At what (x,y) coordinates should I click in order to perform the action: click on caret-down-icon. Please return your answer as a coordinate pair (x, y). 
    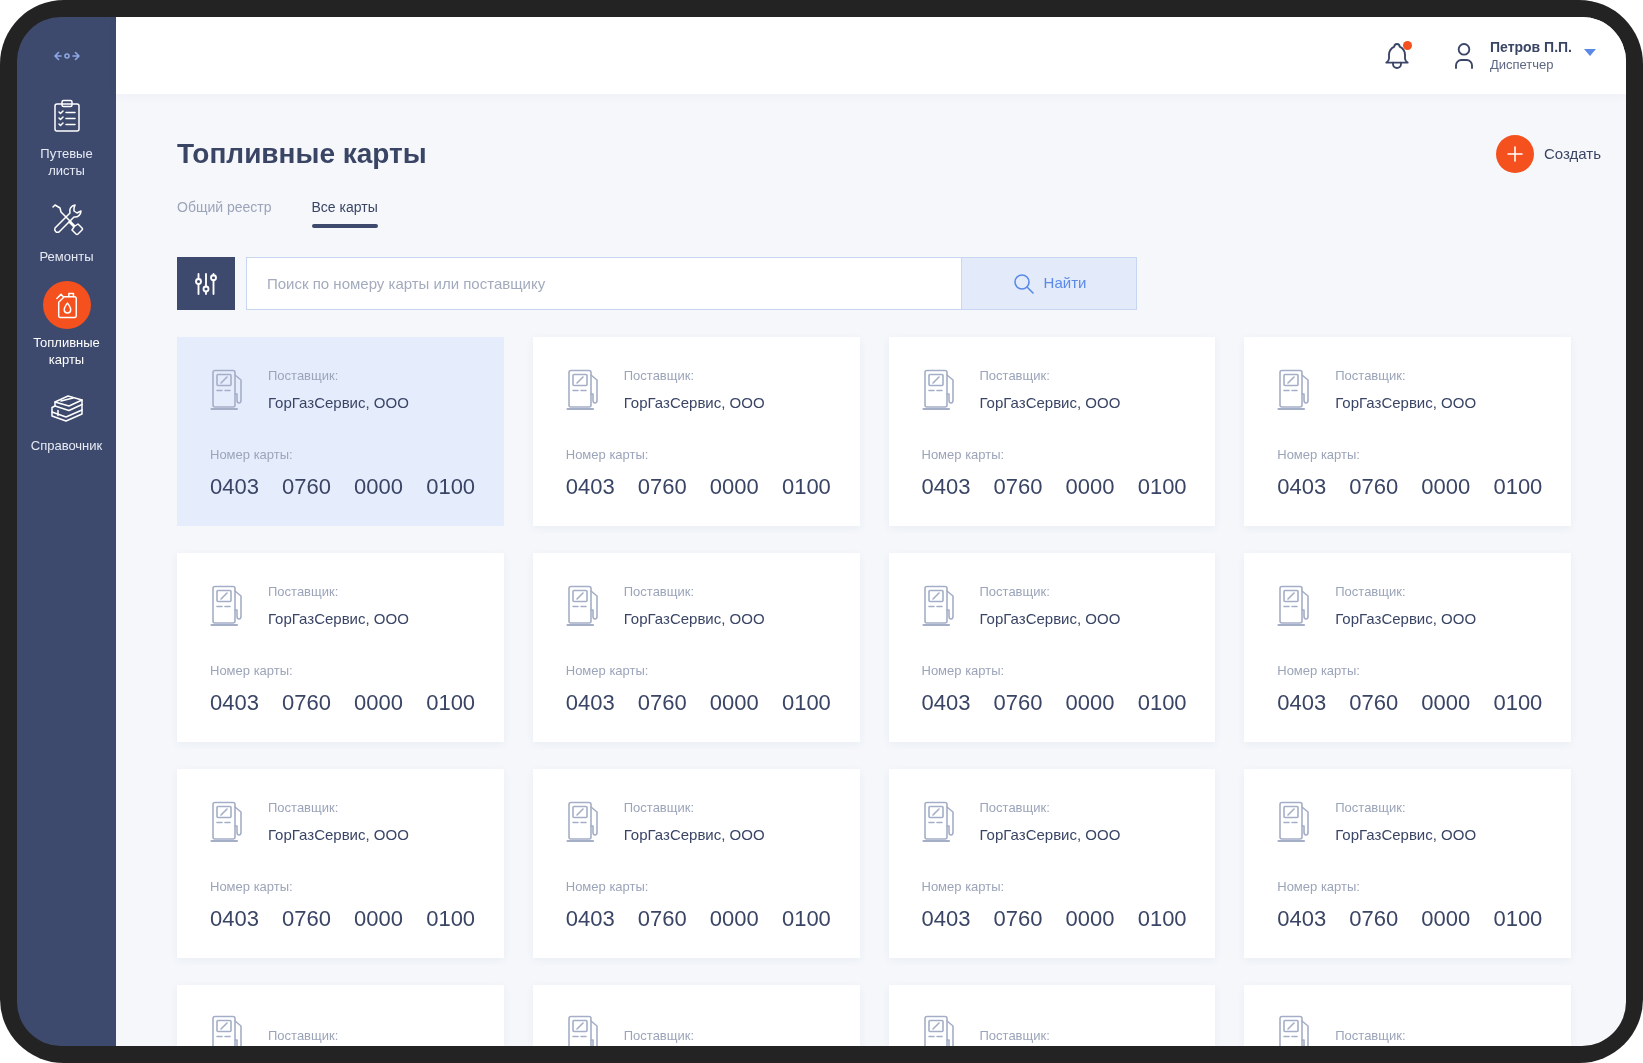
    Looking at the image, I should click on (1590, 52).